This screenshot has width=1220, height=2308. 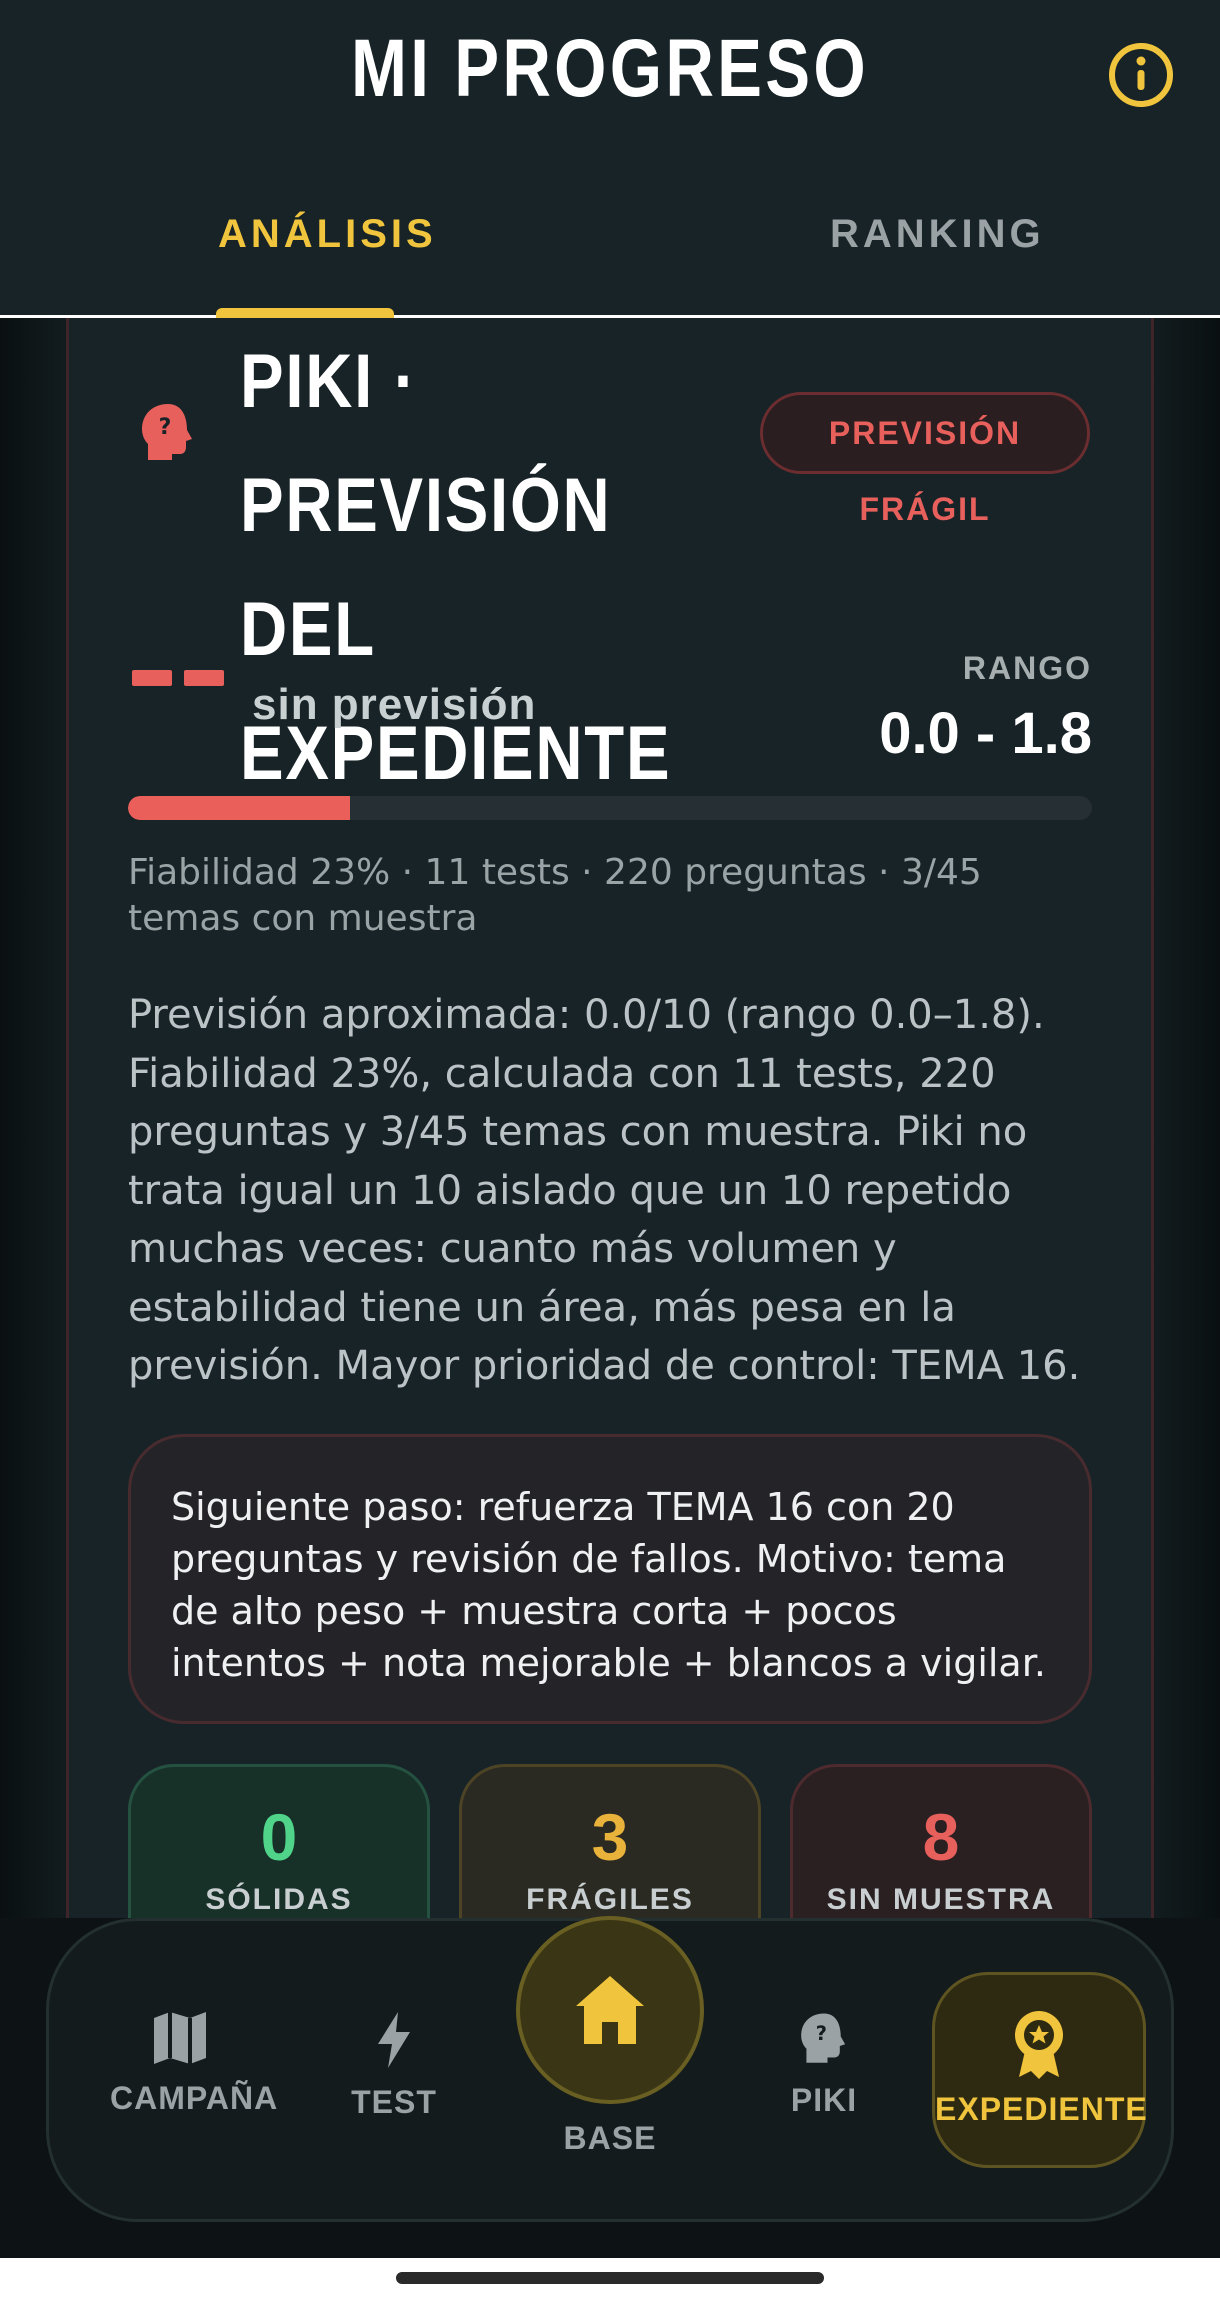 I want to click on nav-item-expediente: EXPEDIENTE, so click(x=1040, y=2070).